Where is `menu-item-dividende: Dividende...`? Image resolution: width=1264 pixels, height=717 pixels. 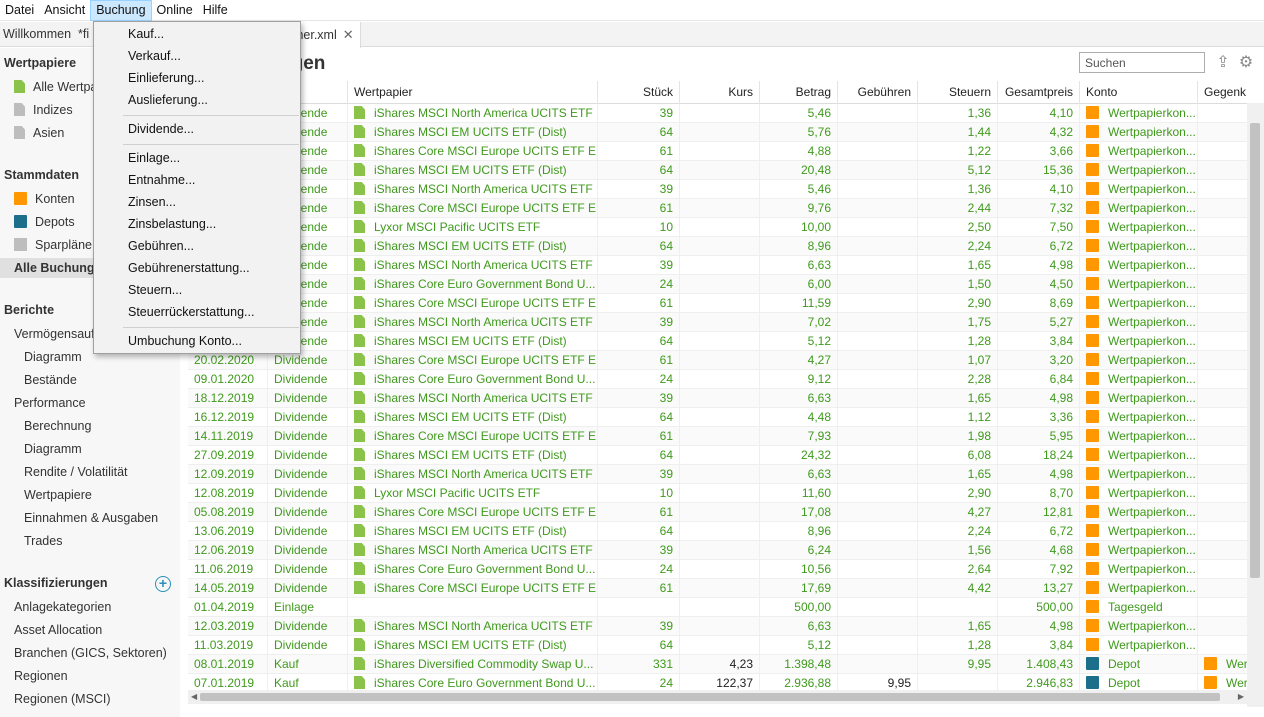 menu-item-dividende: Dividende... is located at coordinates (197, 129).